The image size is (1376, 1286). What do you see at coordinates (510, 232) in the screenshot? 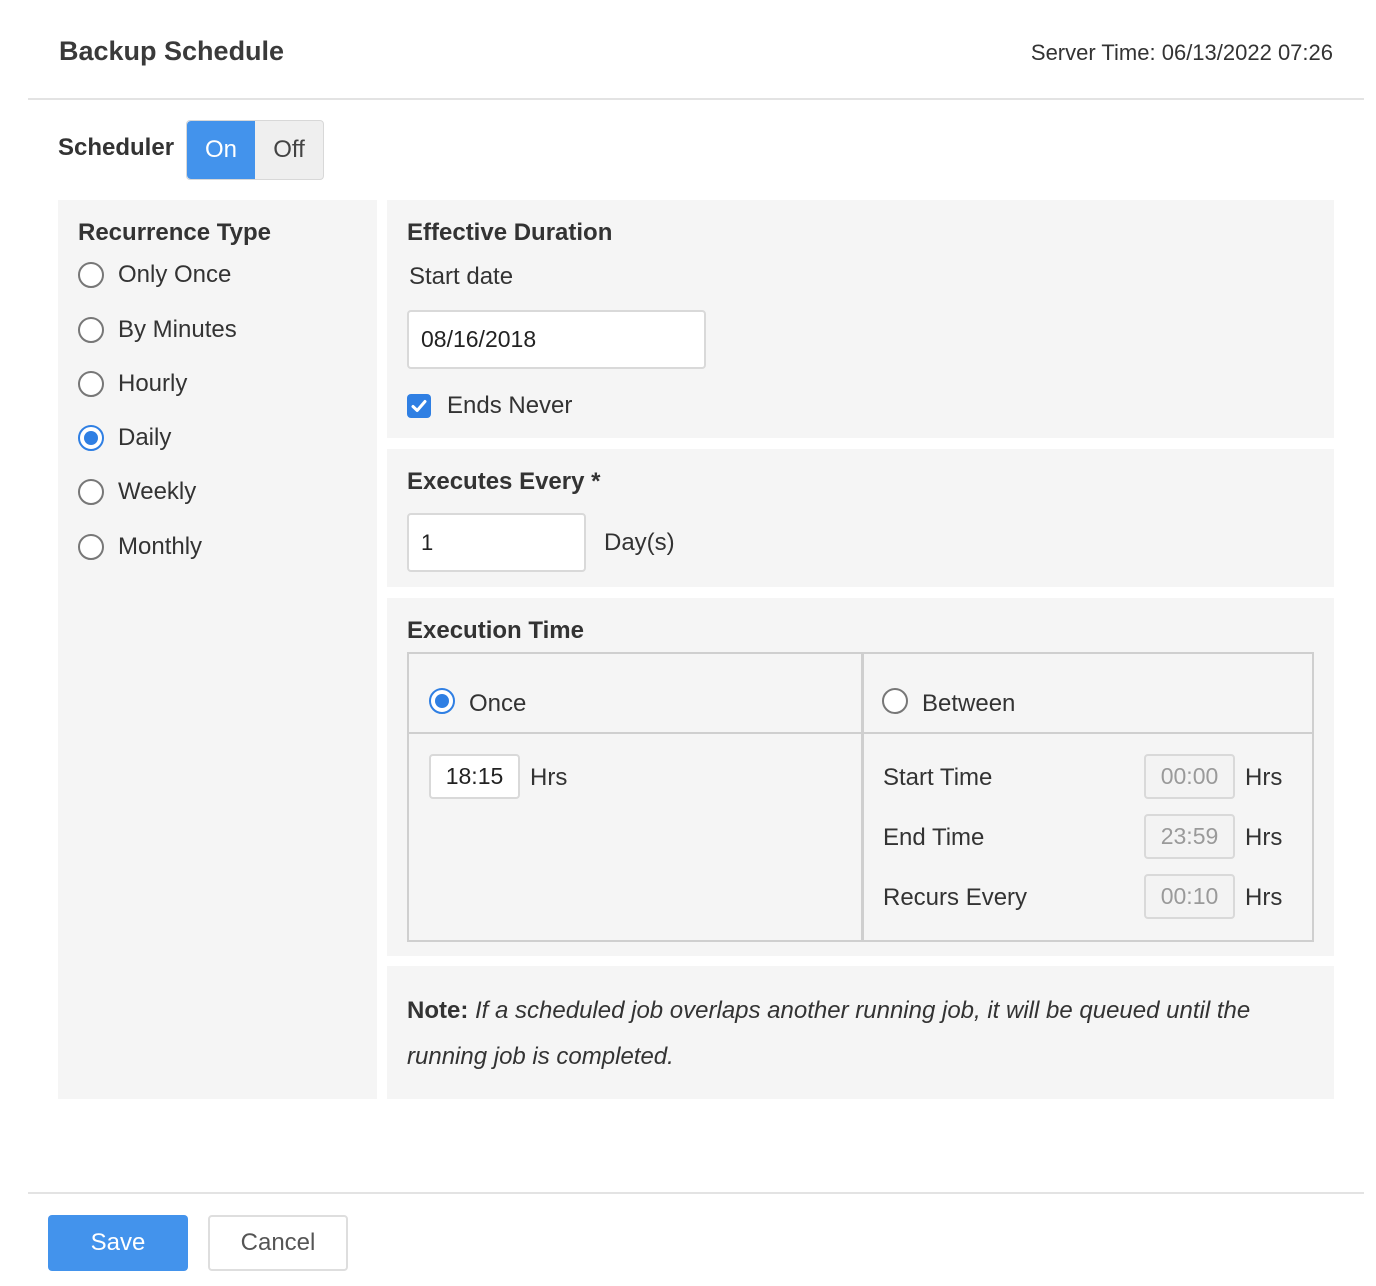
I see `effective-duration-heading: Effective Duration` at bounding box center [510, 232].